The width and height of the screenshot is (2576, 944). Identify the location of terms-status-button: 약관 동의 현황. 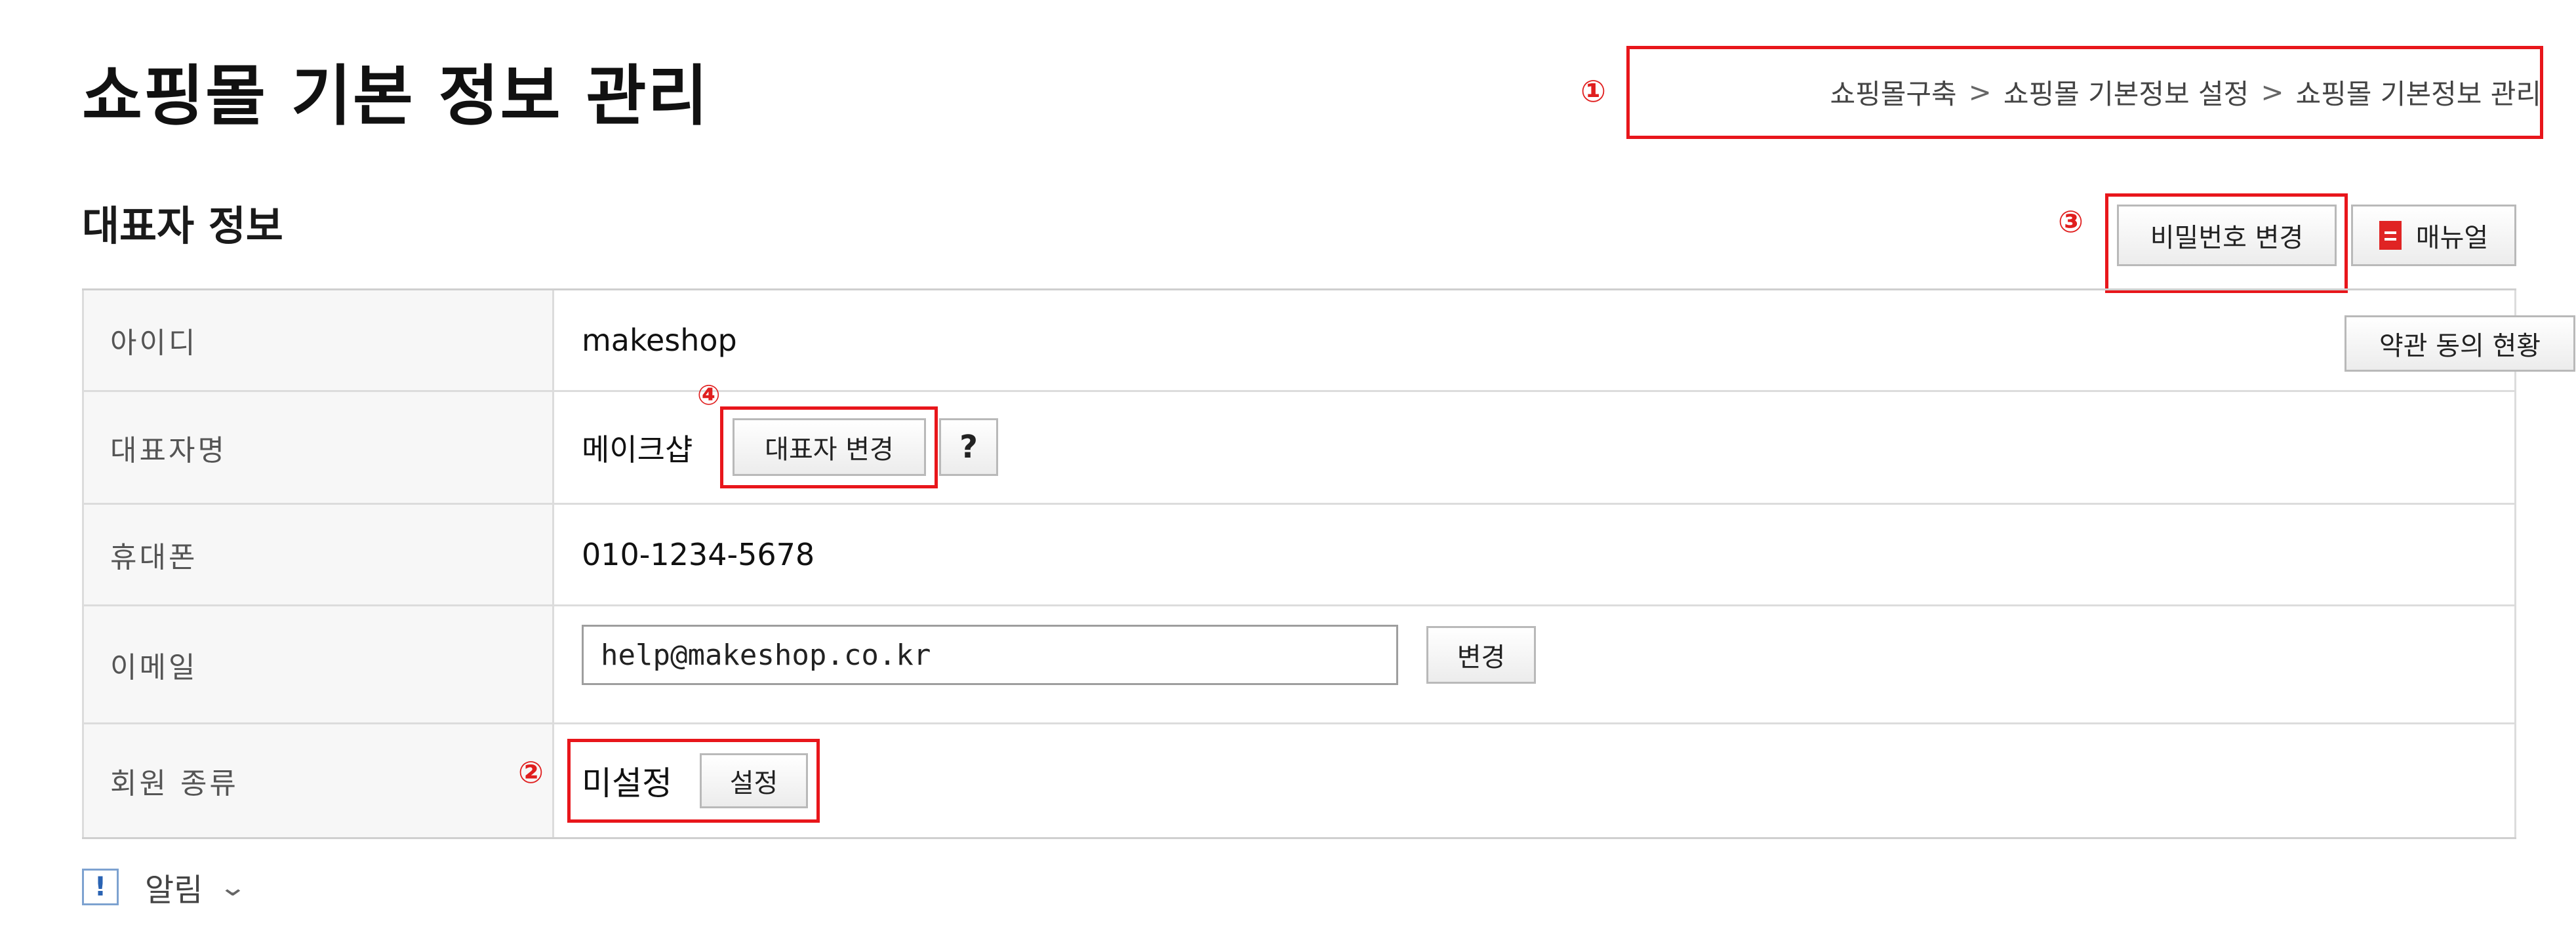
(2460, 343).